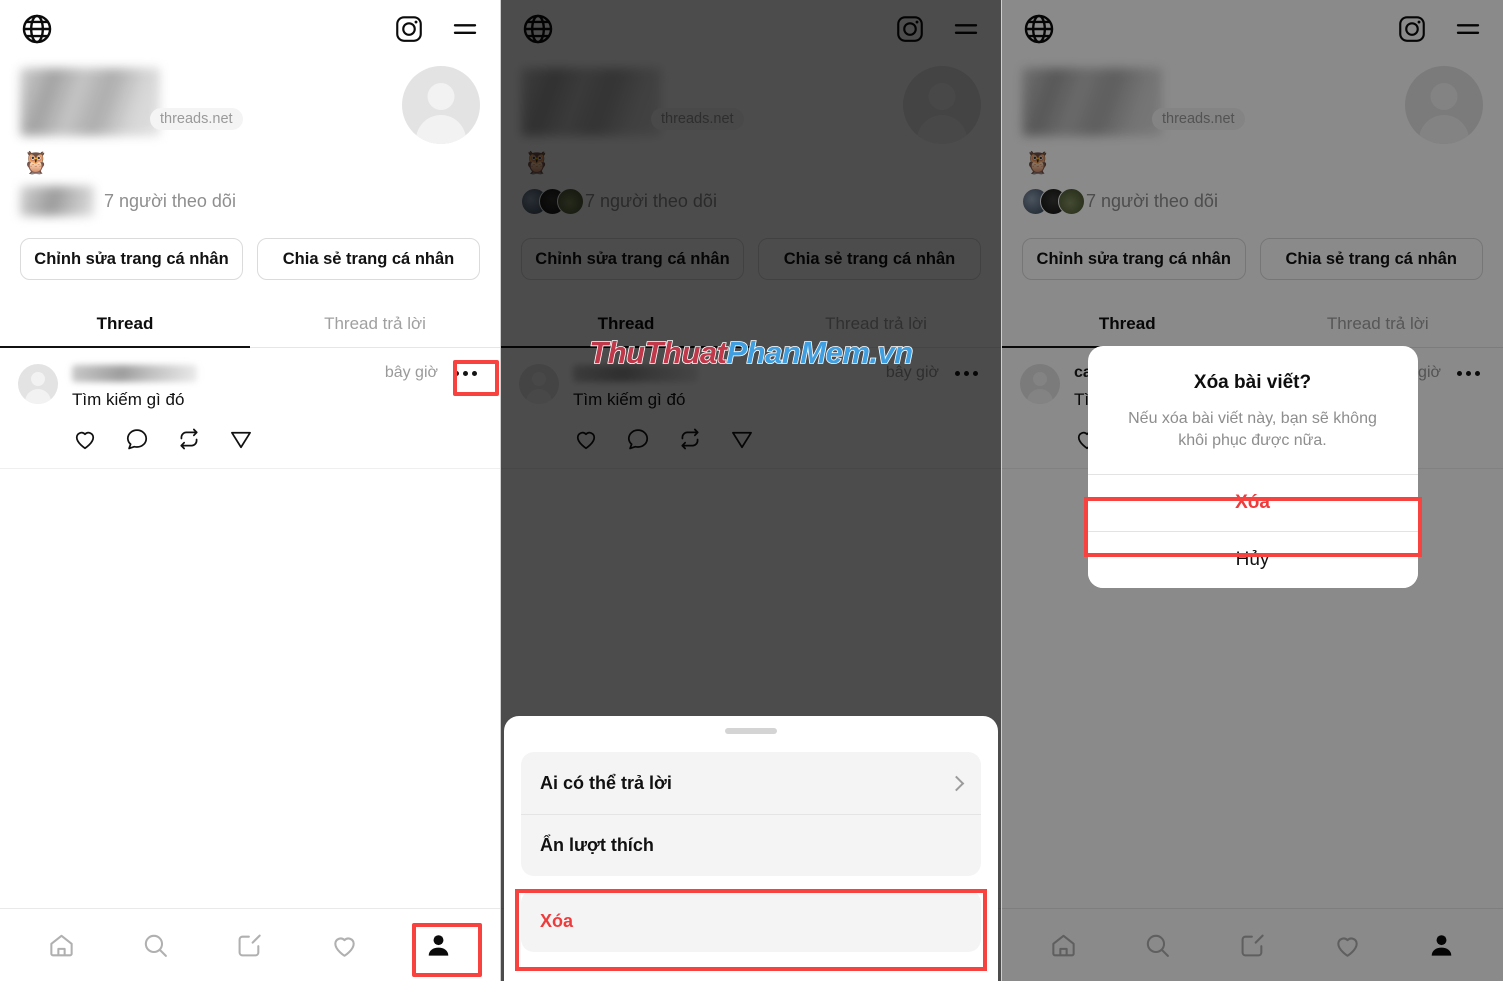 The image size is (1503, 981). I want to click on post-options-bottom-sheet: Ai có thể trả lời Ẩn lượt thích Xóa, so click(751, 848).